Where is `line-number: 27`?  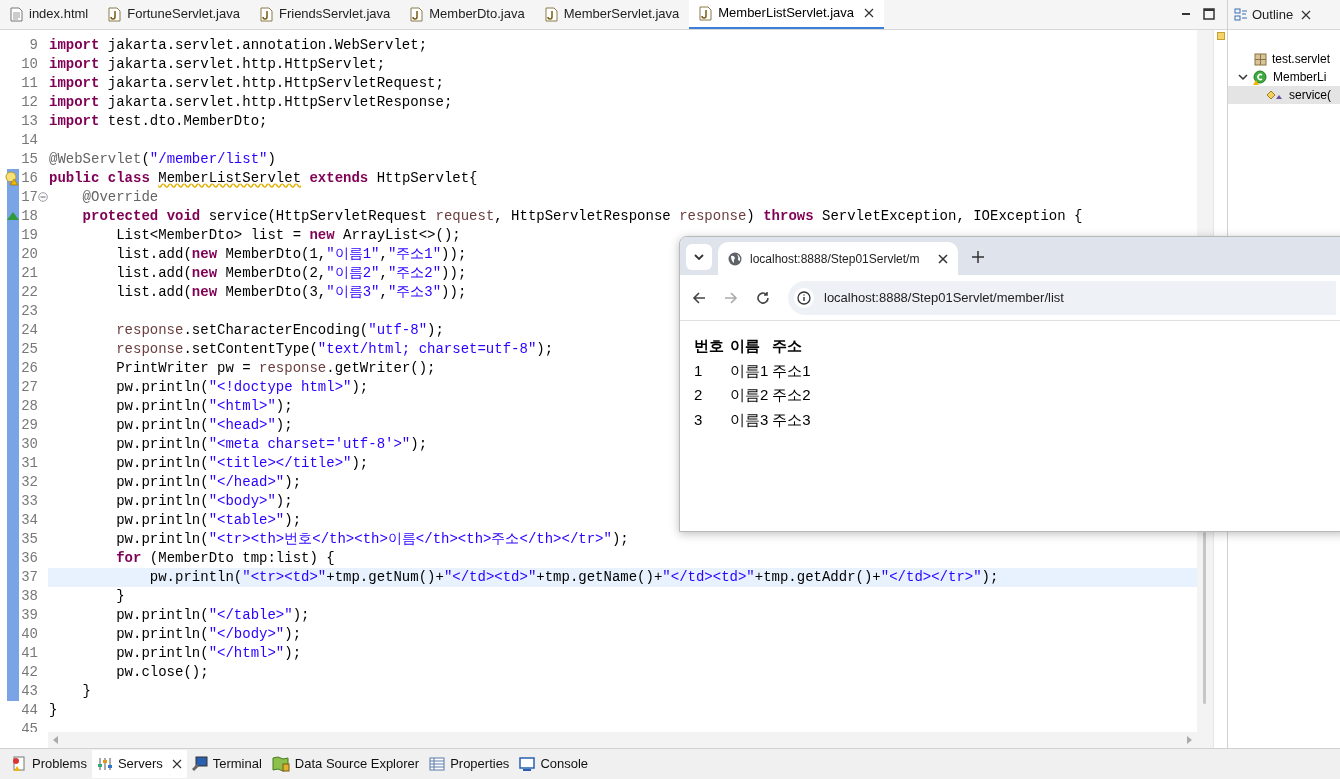
line-number: 27 is located at coordinates (29, 387).